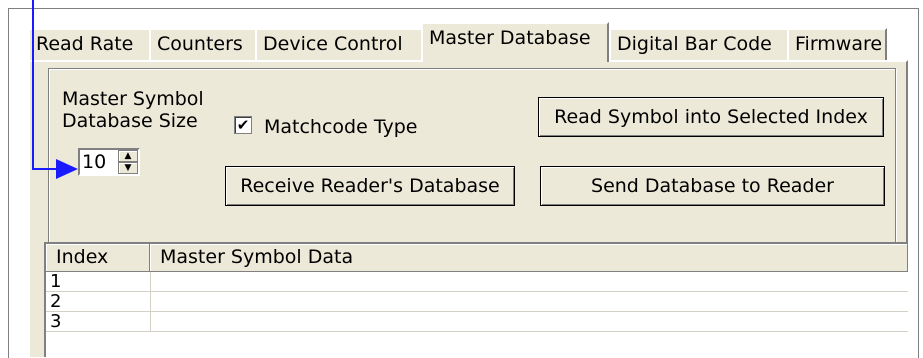  I want to click on spin-up-icon: ▲, so click(128, 156).